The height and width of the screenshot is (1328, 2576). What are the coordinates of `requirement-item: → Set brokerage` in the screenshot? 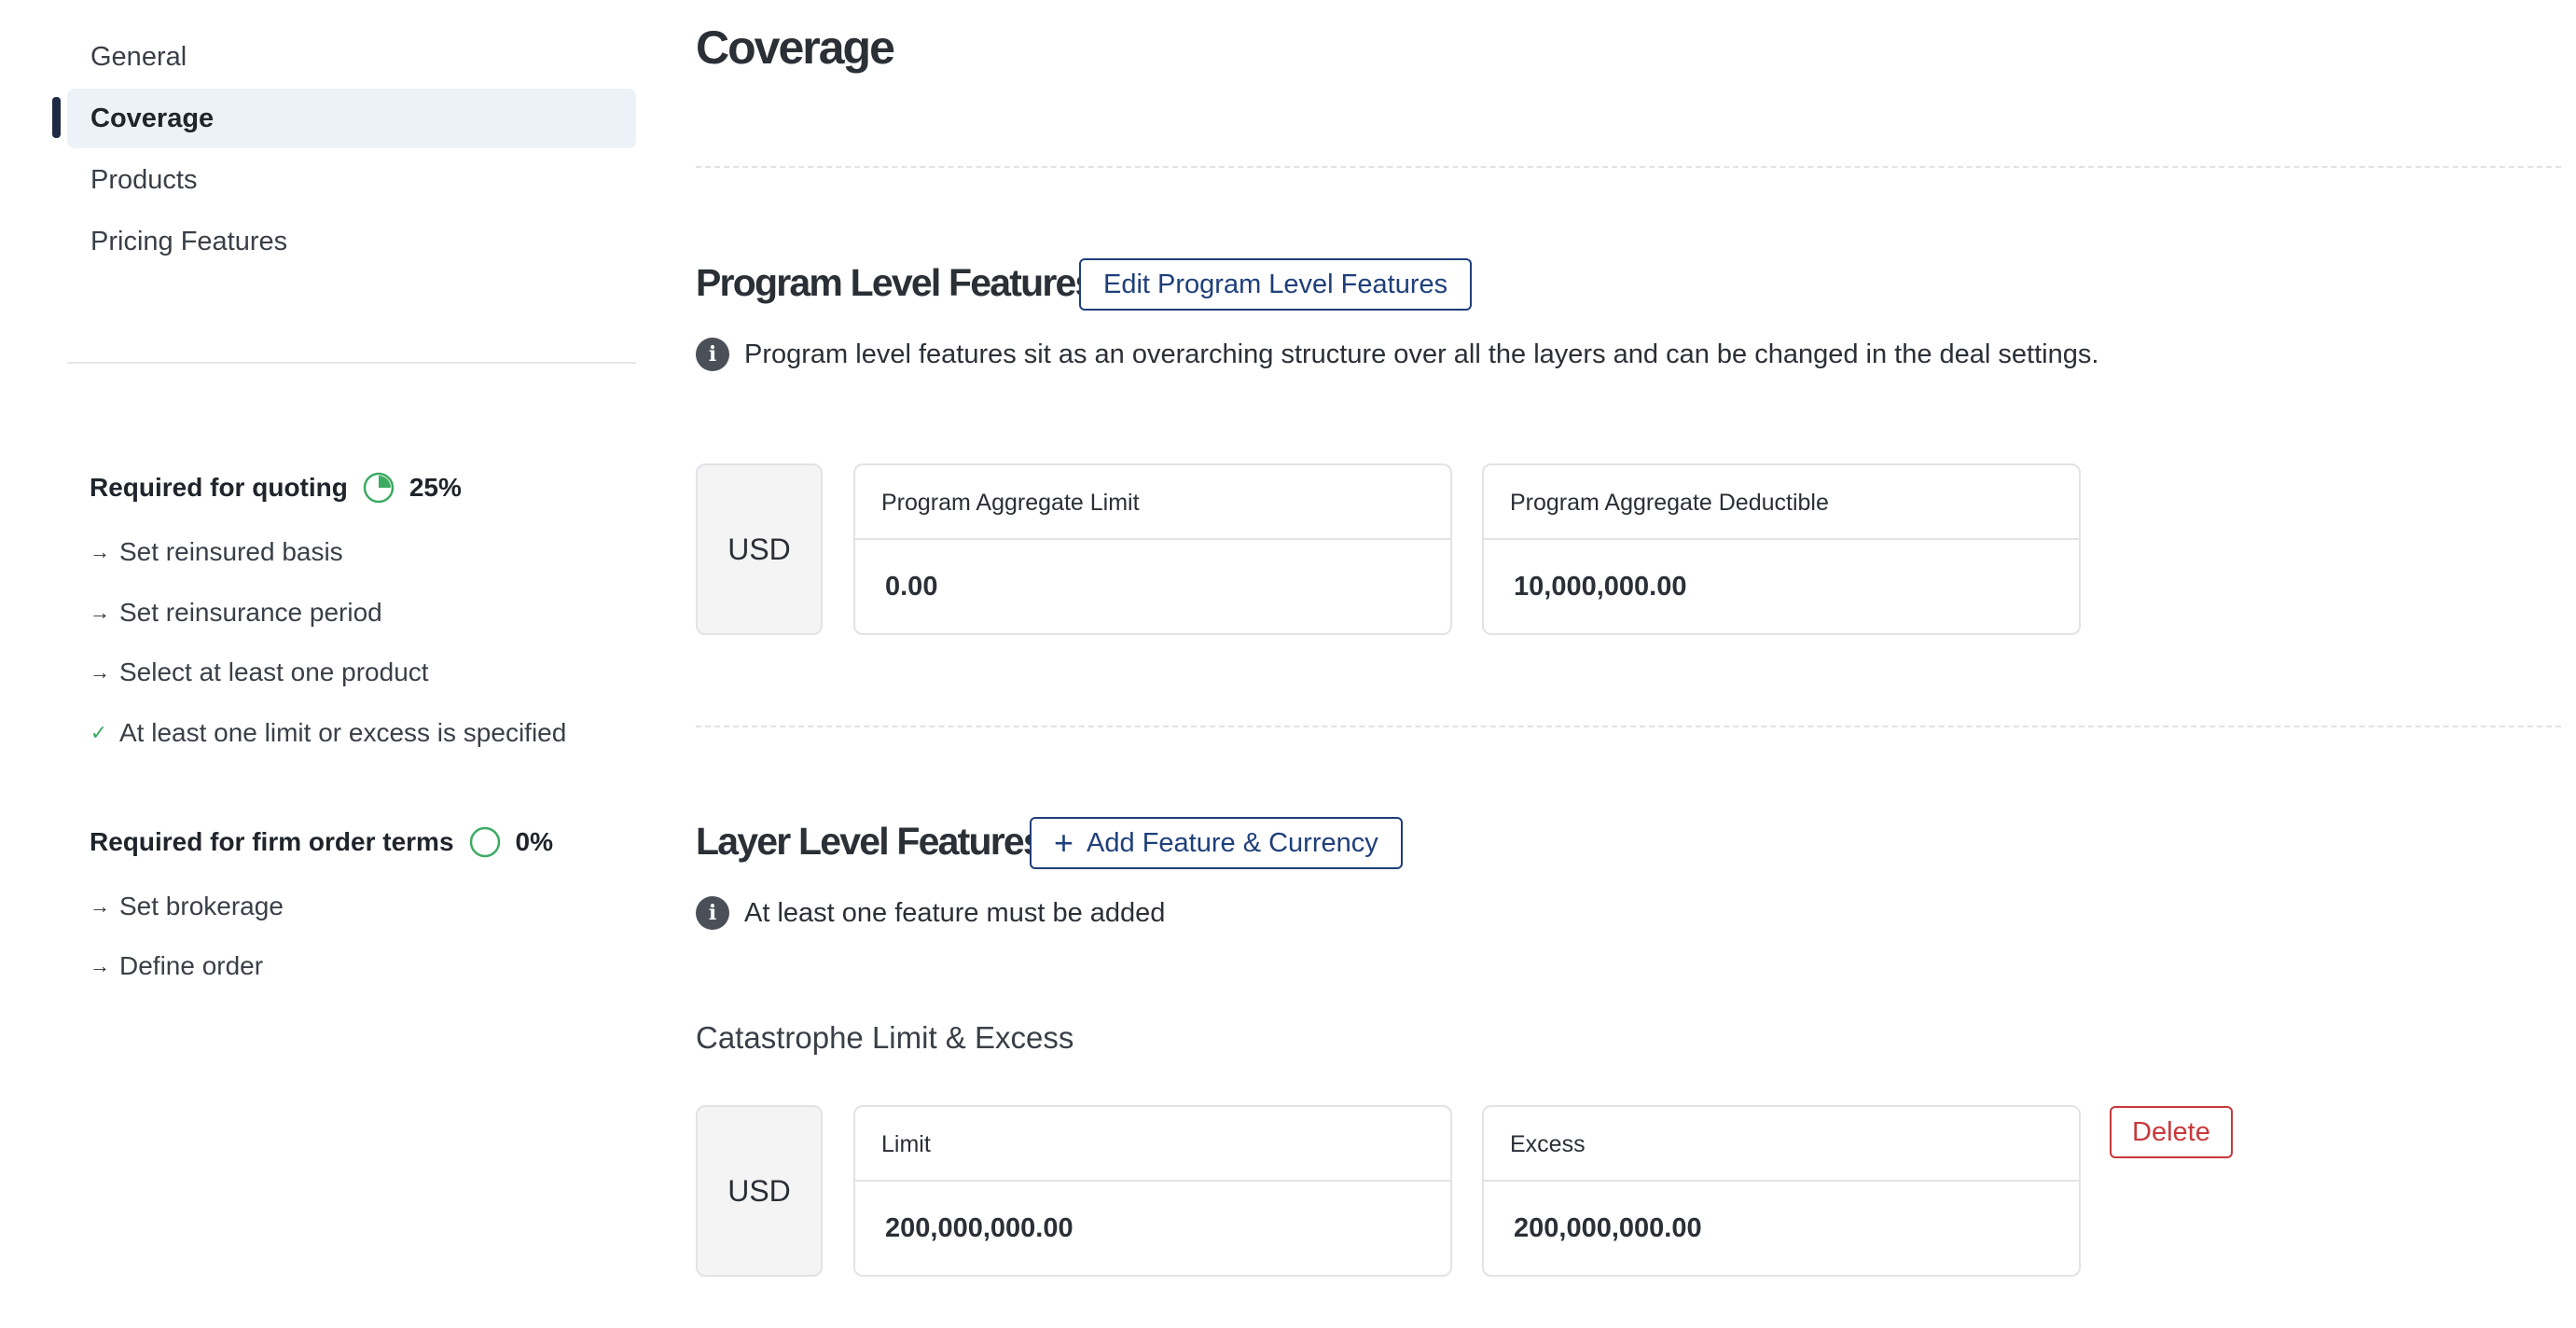 It's located at (187, 906).